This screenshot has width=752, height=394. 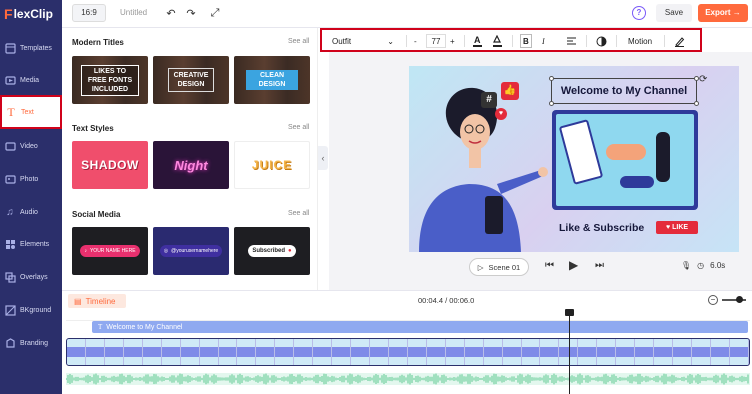 I want to click on italic-button: I, so click(x=543, y=41).